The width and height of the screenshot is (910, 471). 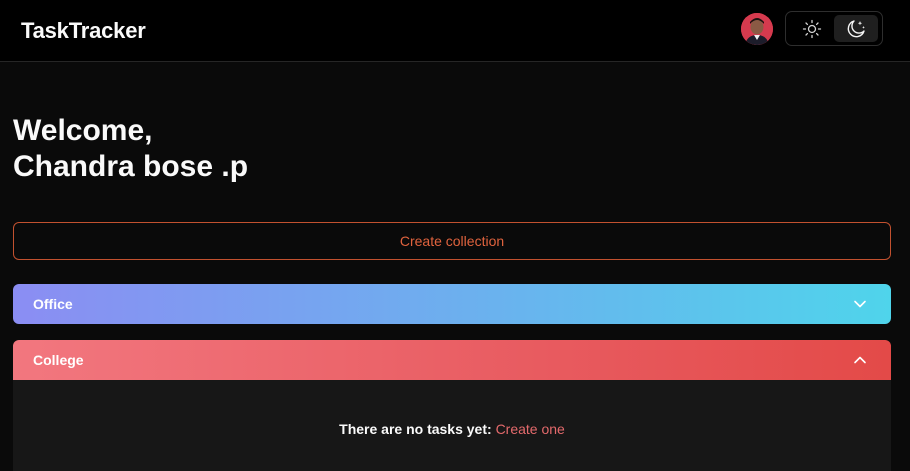 I want to click on chevron-up-icon, so click(x=860, y=360).